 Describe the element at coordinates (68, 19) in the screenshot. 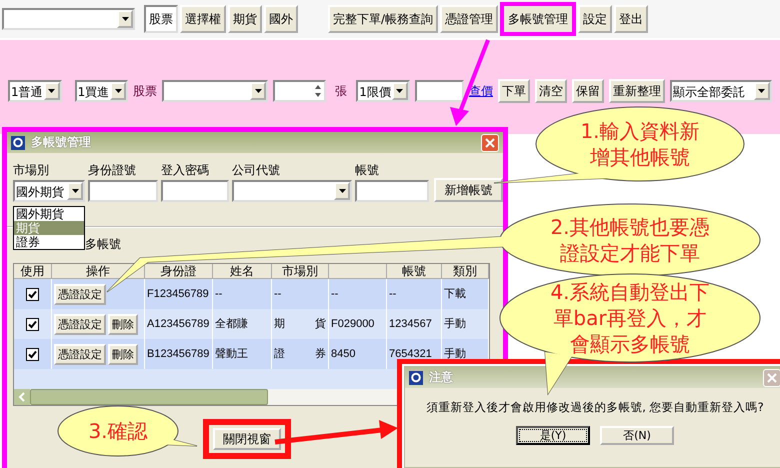

I see `symbol-dropdown` at that location.